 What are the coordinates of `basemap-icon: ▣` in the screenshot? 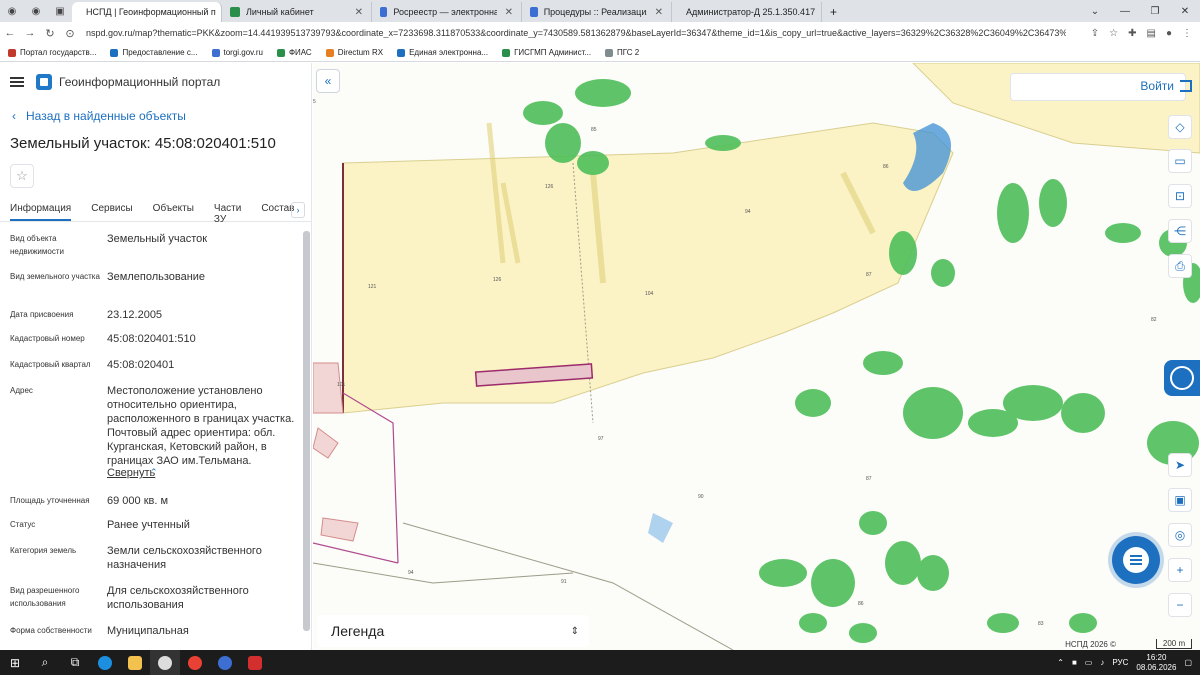 It's located at (1180, 500).